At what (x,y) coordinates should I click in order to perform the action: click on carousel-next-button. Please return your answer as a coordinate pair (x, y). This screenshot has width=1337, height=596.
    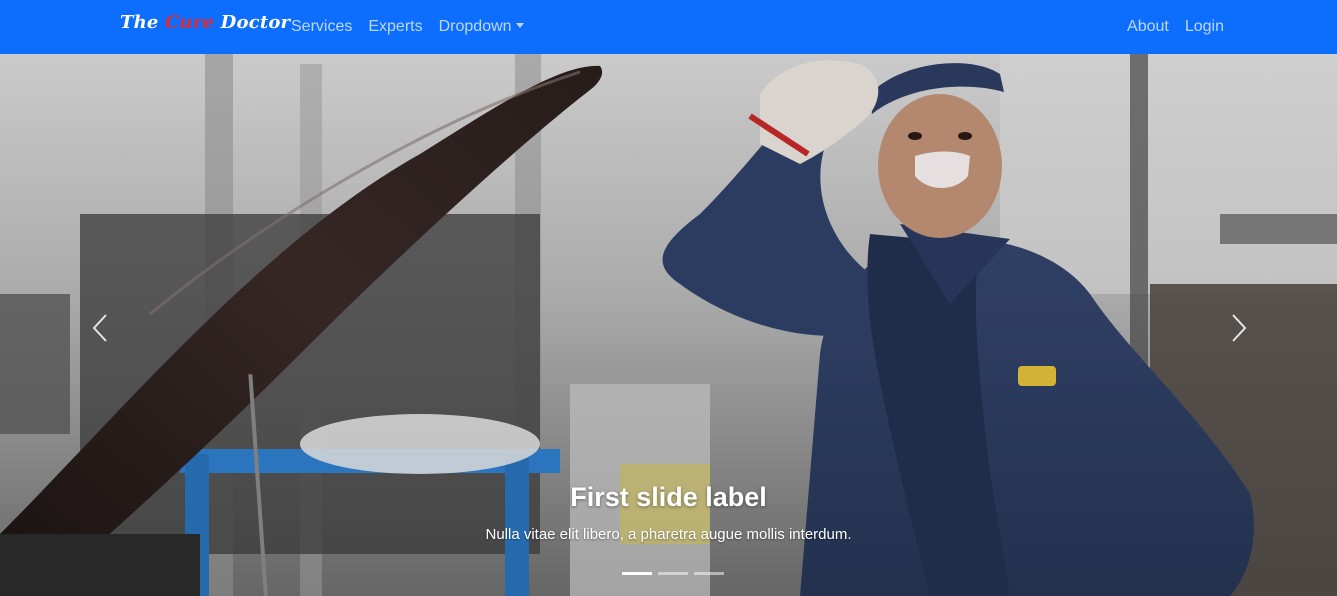
    Looking at the image, I should click on (1237, 325).